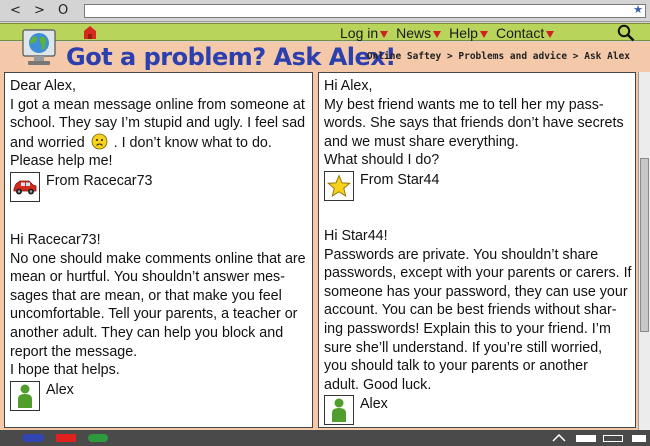  Describe the element at coordinates (90, 32) in the screenshot. I see `home-icon` at that location.